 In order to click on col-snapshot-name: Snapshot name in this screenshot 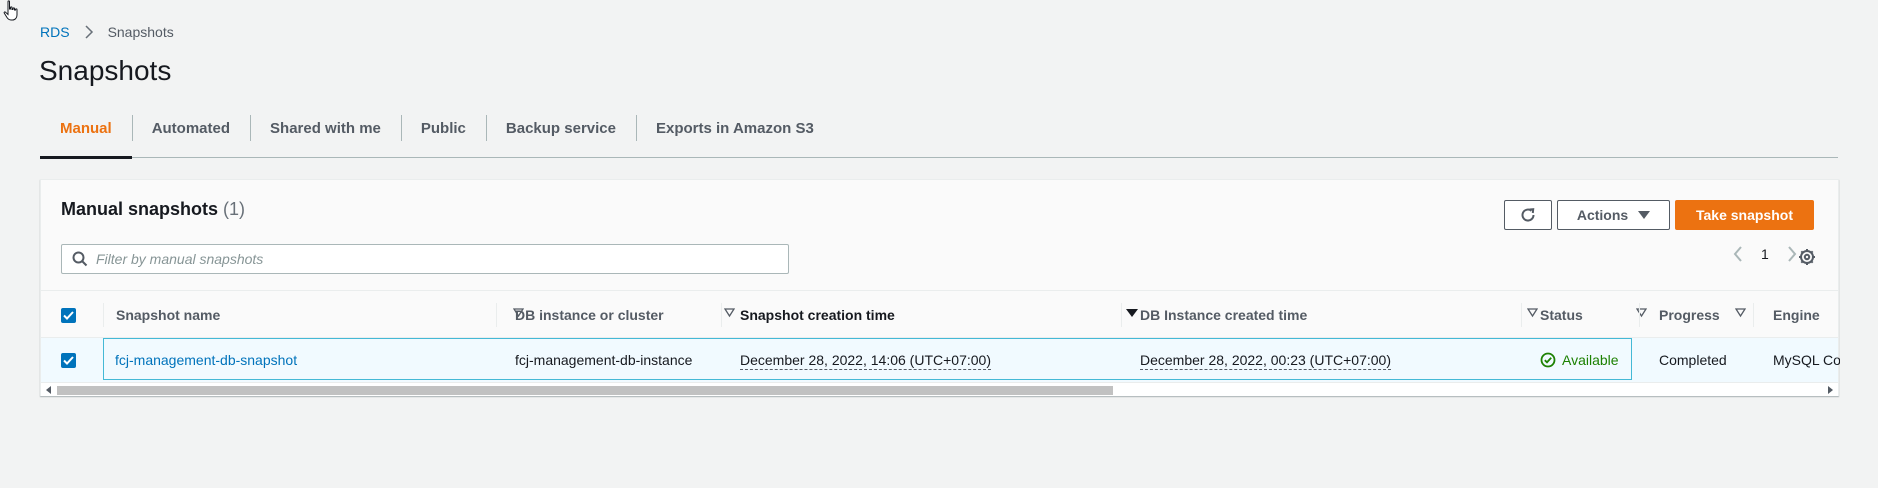, I will do `click(326, 315)`.